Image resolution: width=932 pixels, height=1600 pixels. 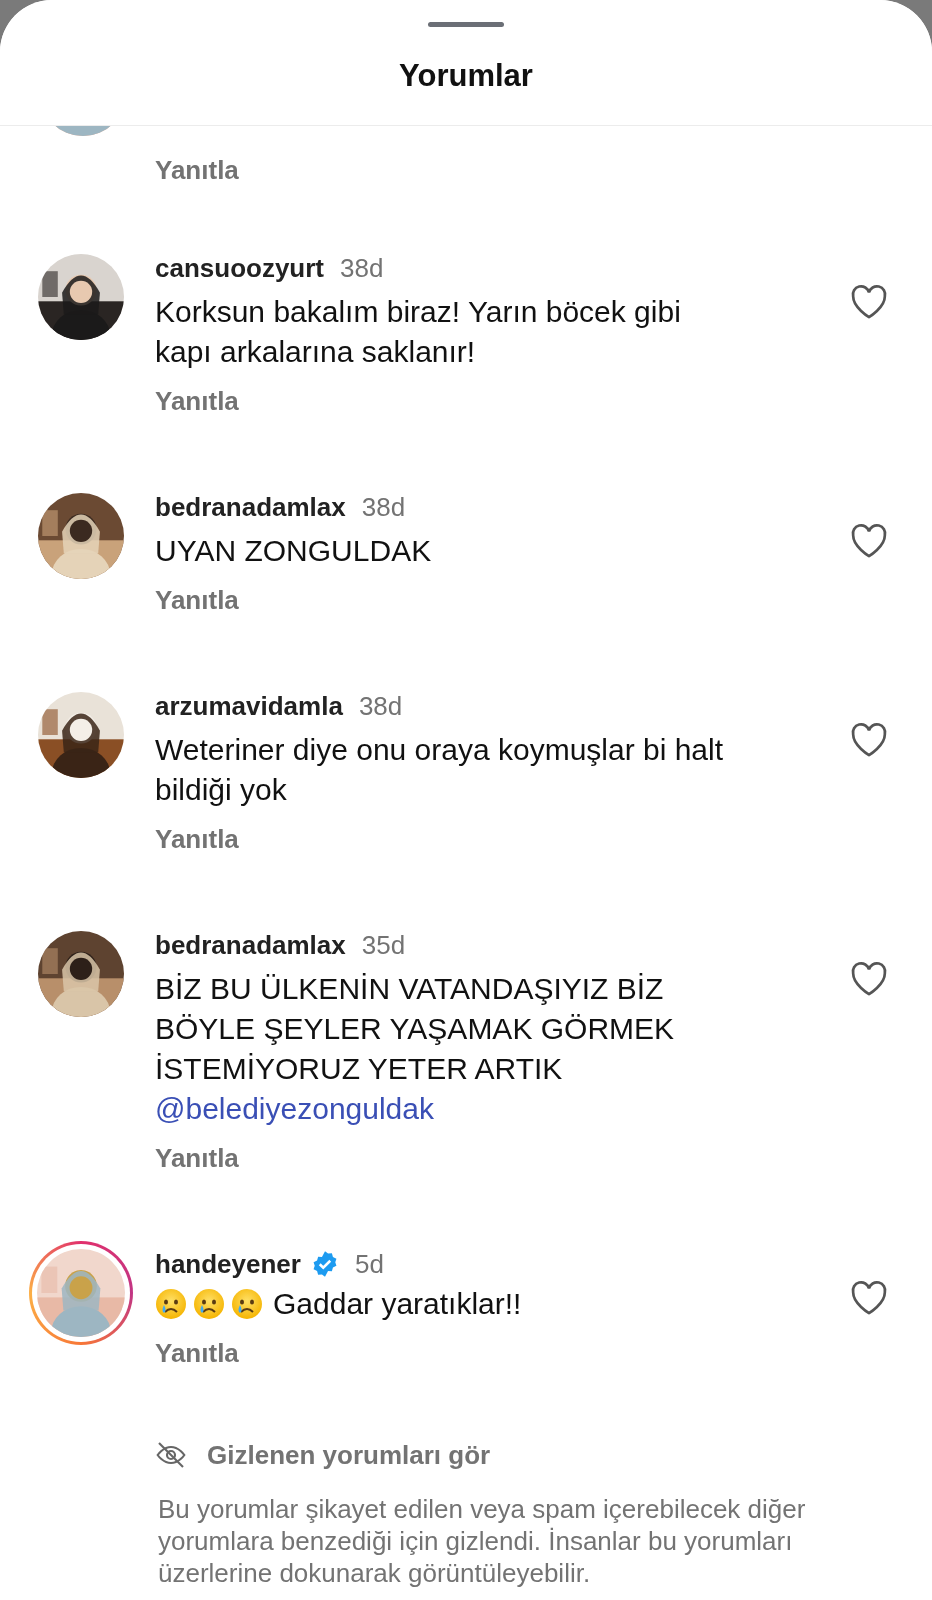 What do you see at coordinates (383, 945) in the screenshot?
I see `timestamp: 35d` at bounding box center [383, 945].